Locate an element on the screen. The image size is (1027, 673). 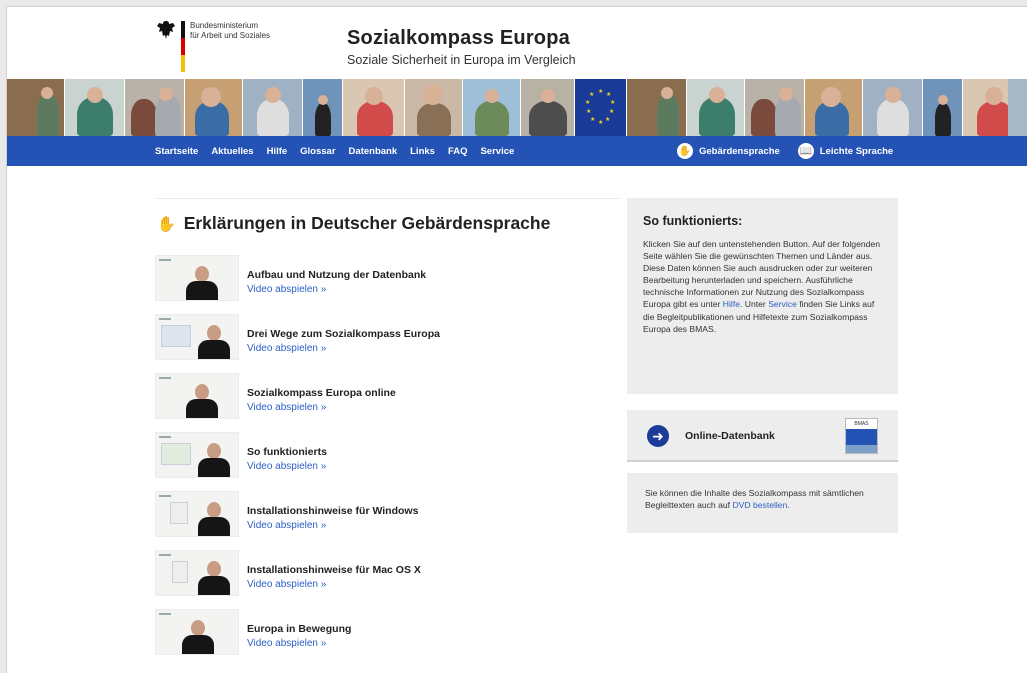
photo-bookshelf is located at coordinates (36, 107).